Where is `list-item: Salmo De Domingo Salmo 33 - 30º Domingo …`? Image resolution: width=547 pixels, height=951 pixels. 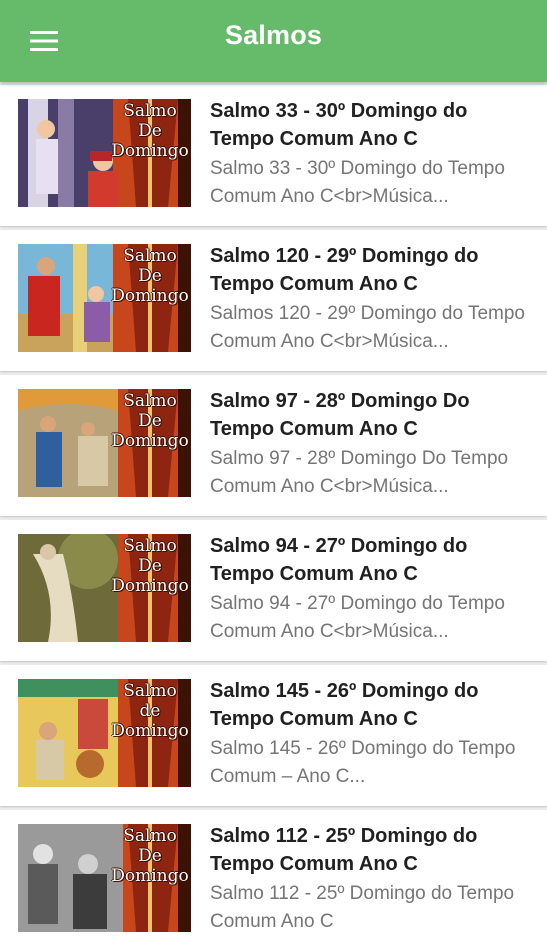
list-item: Salmo De Domingo Salmo 33 - 30º Domingo … is located at coordinates (273, 155).